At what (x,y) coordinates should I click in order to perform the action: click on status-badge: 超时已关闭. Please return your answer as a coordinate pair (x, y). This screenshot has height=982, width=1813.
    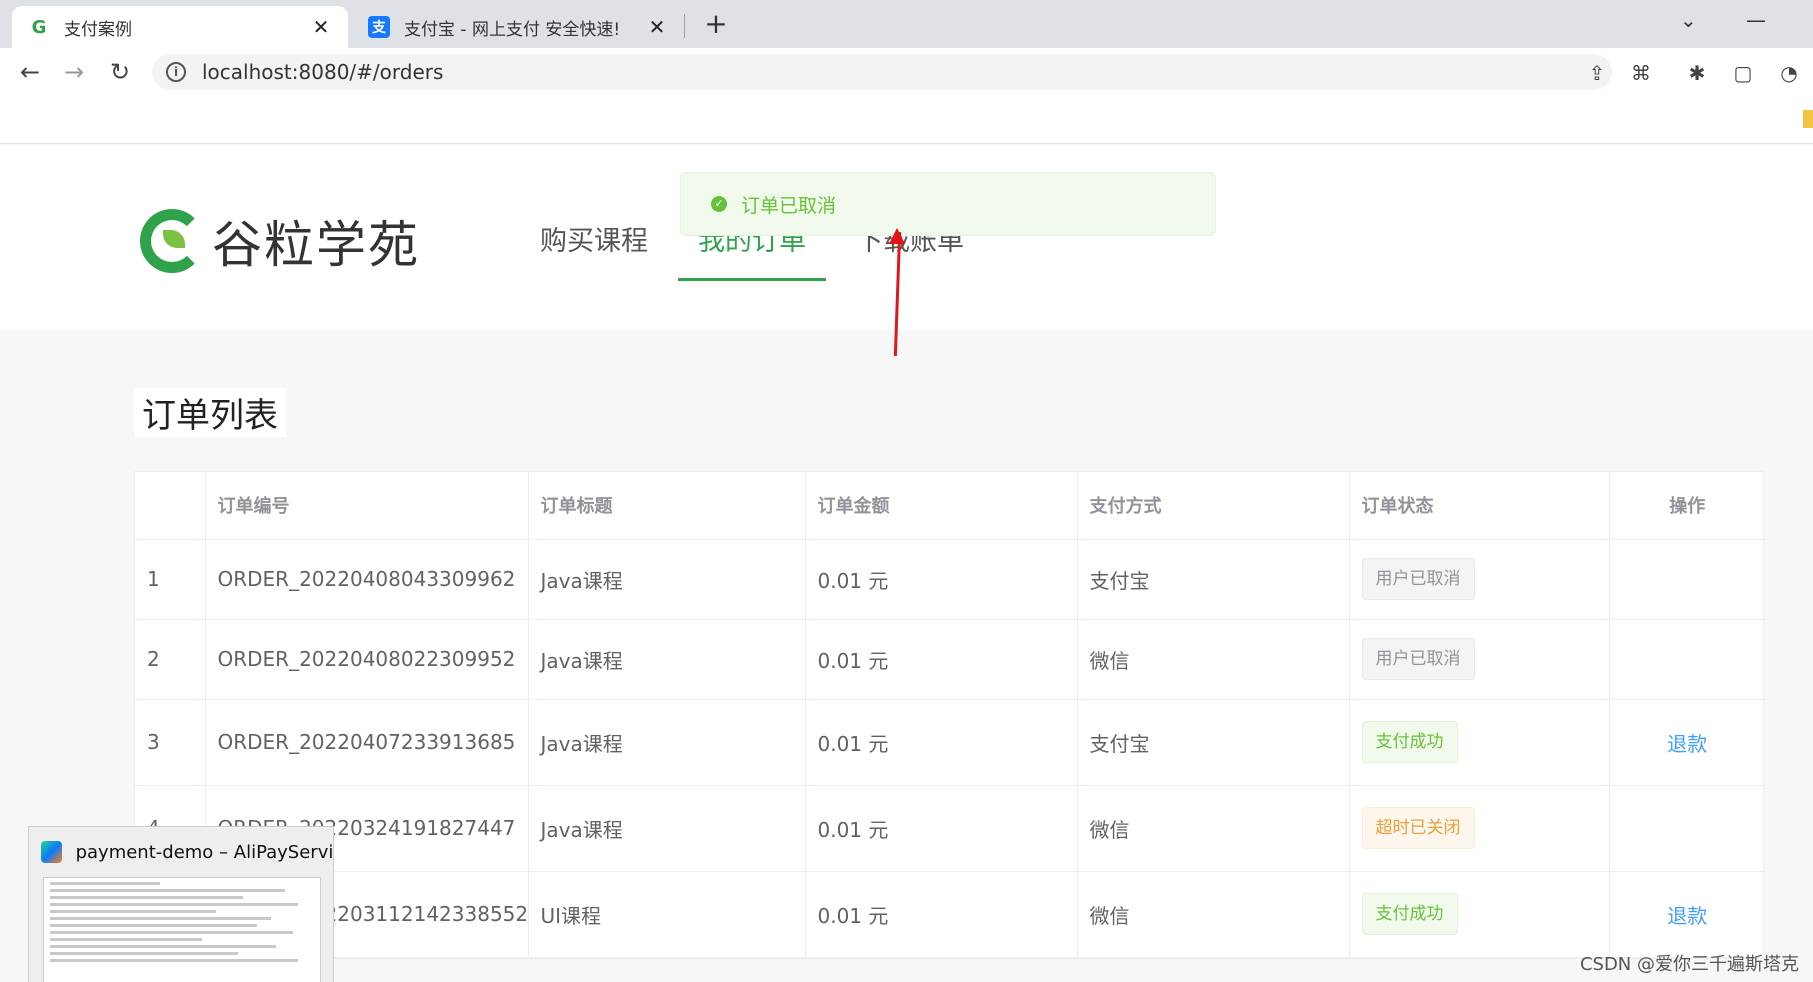
    Looking at the image, I should click on (1418, 828).